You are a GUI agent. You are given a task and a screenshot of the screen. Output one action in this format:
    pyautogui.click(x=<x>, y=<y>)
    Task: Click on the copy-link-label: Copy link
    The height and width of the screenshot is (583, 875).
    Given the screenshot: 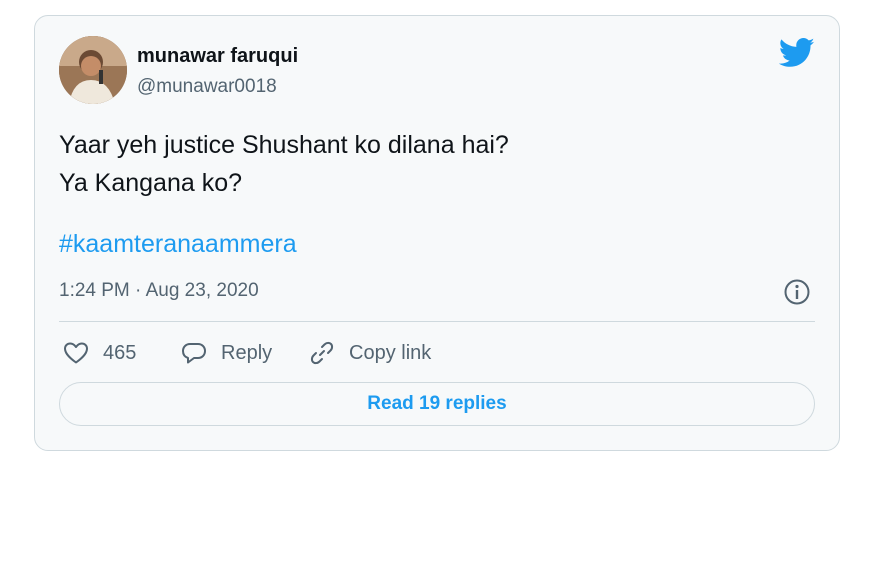 What is the action you would take?
    pyautogui.click(x=390, y=352)
    